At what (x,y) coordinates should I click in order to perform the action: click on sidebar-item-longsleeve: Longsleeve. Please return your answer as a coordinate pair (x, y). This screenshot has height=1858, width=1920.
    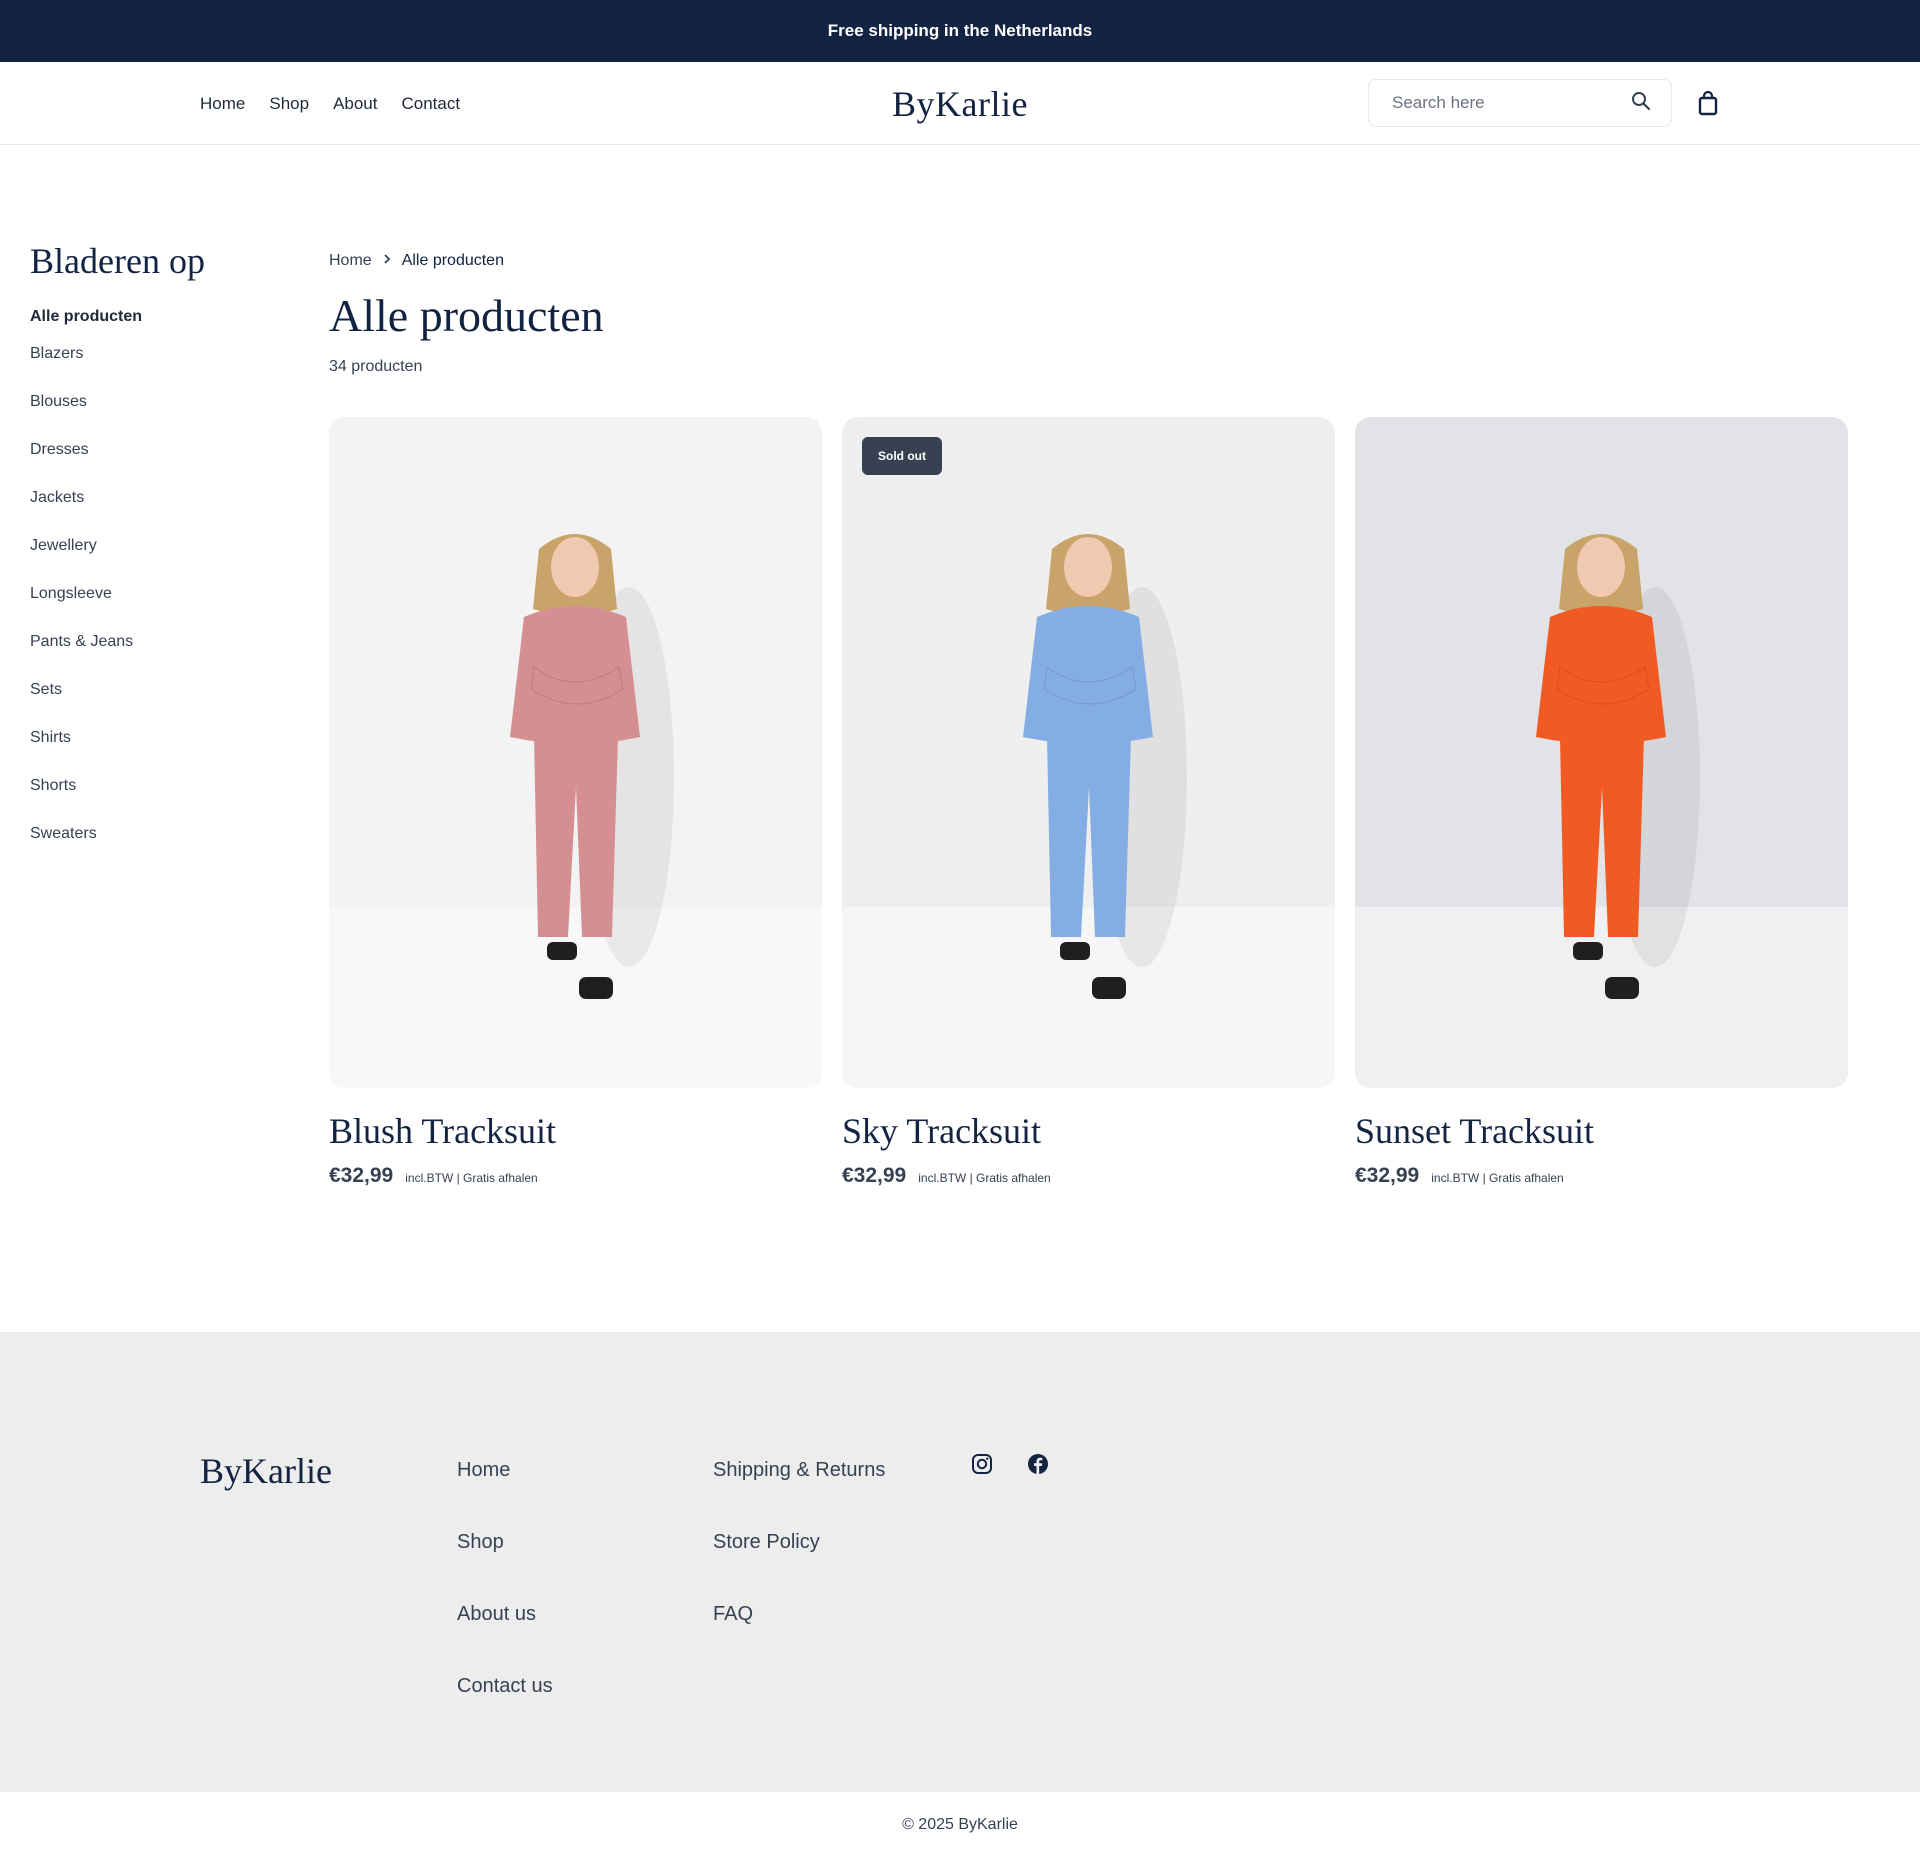
    Looking at the image, I should click on (150, 604).